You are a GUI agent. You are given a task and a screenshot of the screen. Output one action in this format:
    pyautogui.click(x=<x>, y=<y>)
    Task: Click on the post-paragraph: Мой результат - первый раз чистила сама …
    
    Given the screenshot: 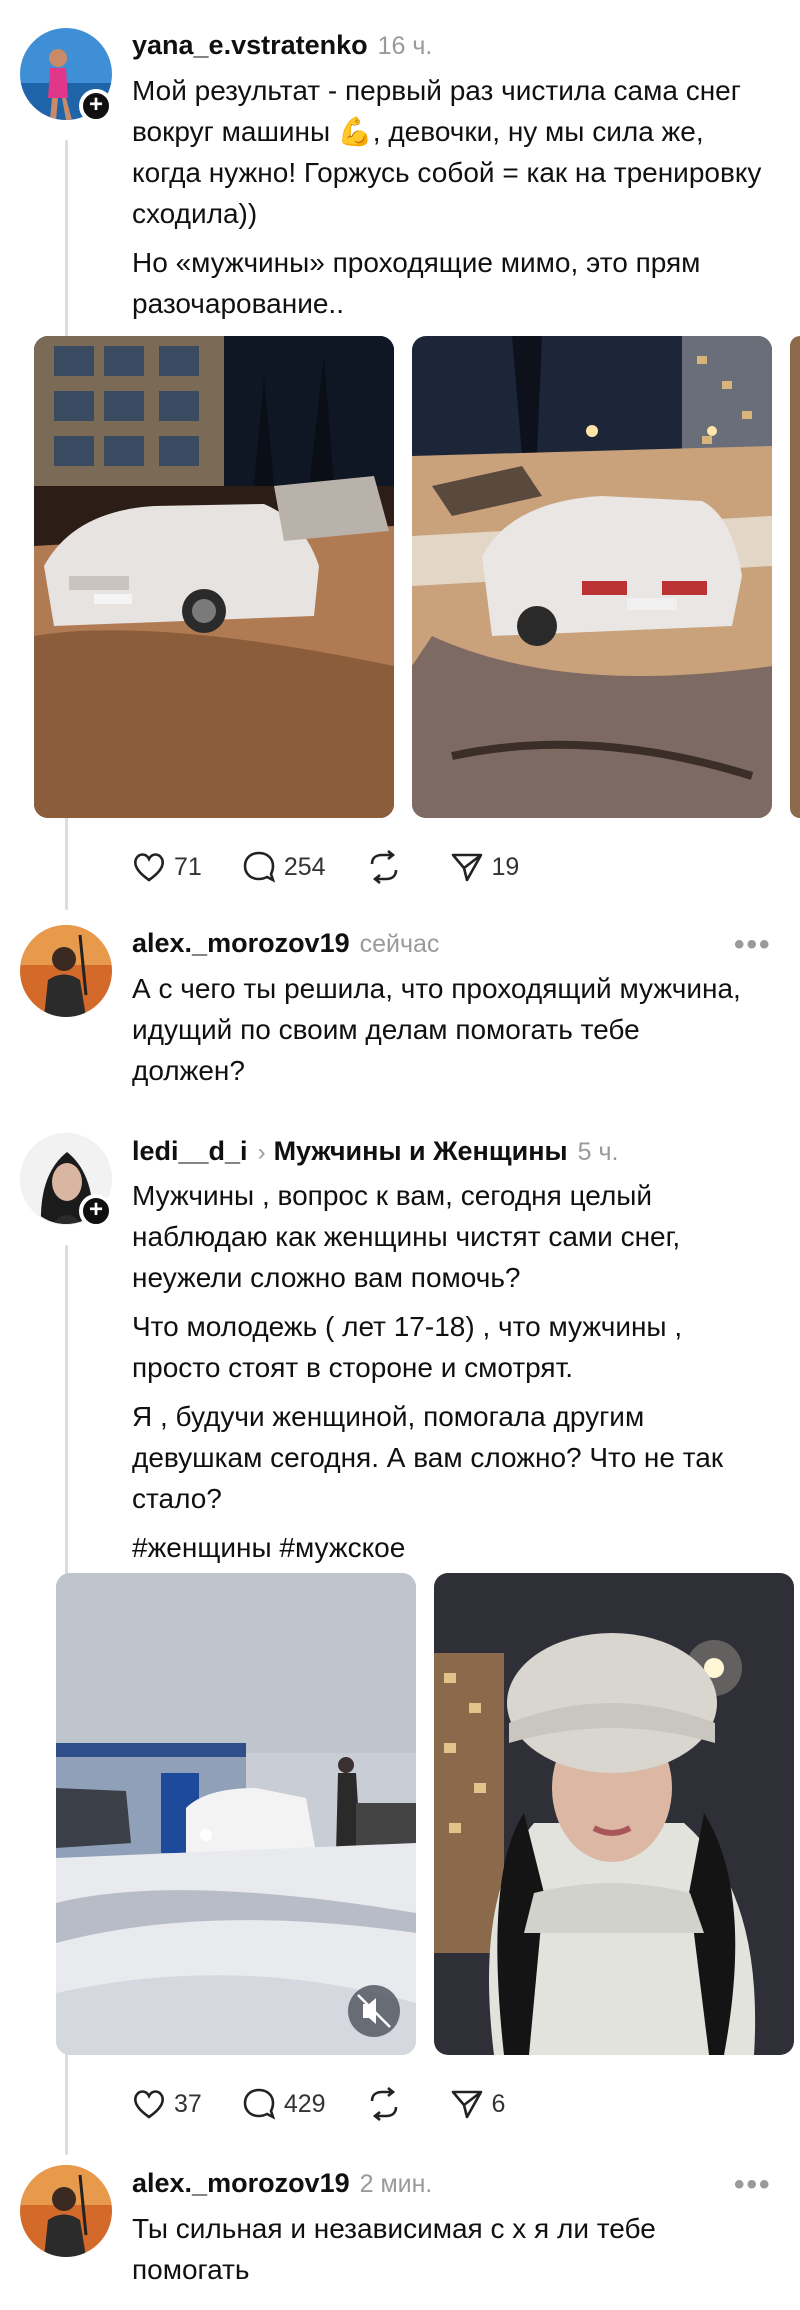 What is the action you would take?
    pyautogui.click(x=447, y=152)
    